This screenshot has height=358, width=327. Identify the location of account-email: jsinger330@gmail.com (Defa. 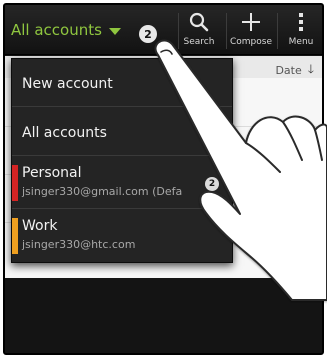
(102, 191).